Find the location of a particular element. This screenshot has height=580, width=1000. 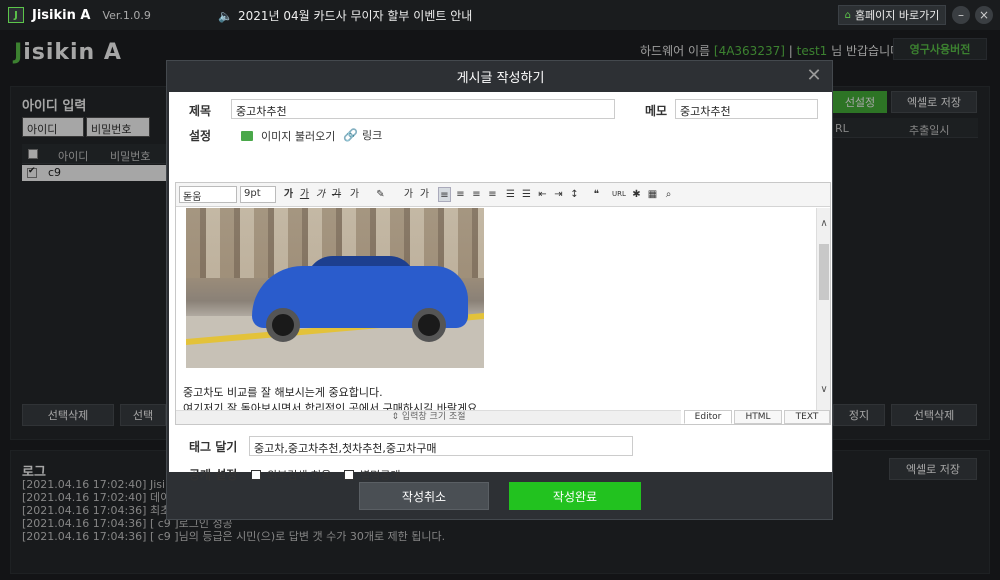

table-icon: ▦ is located at coordinates (652, 194).